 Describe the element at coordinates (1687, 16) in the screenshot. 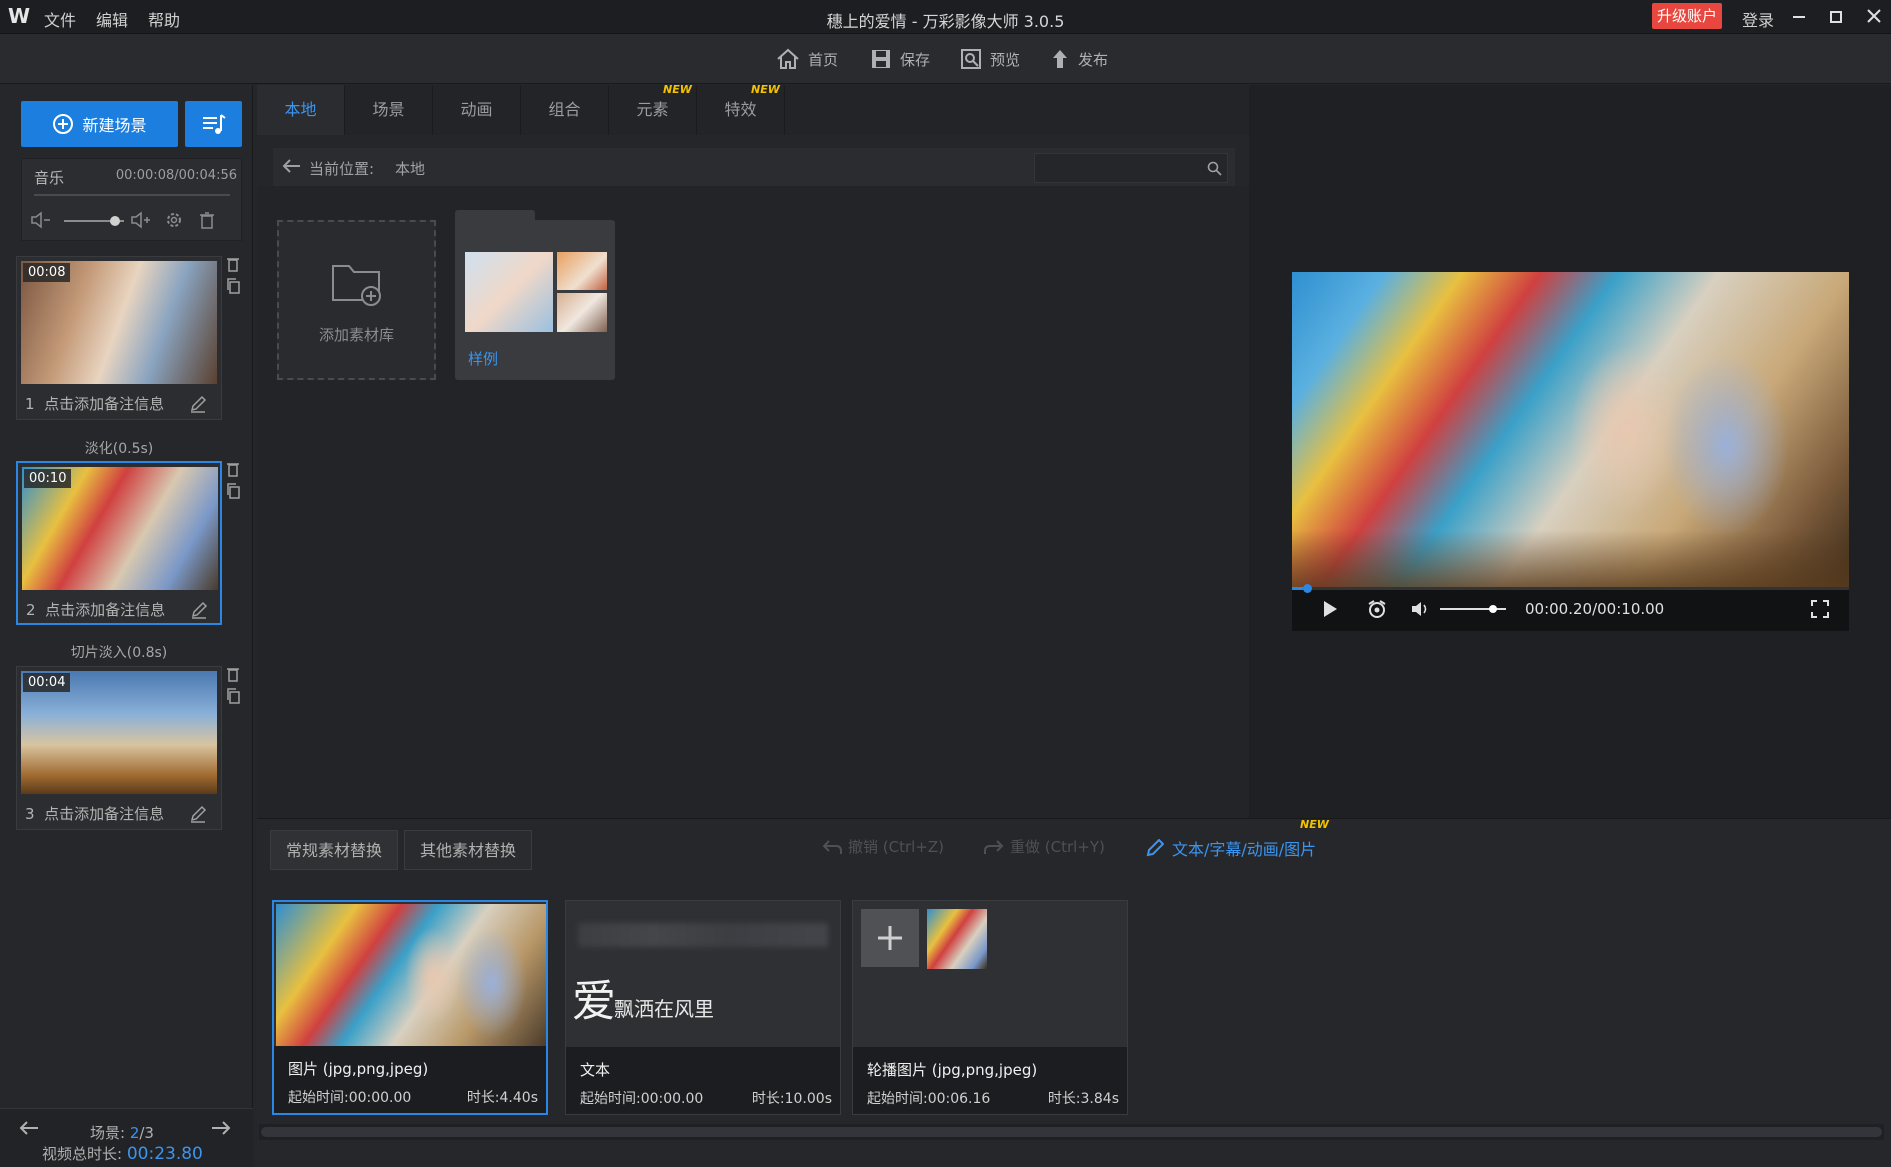

I see `upgrade-account-button: 升级账户` at that location.